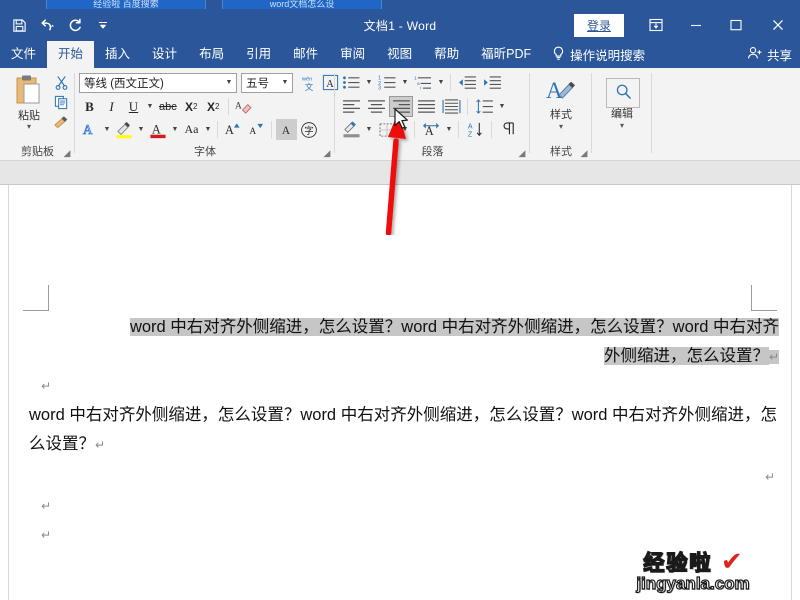 This screenshot has height=600, width=800. What do you see at coordinates (584, 153) in the screenshot?
I see `styles-dialog-launcher: ◢` at bounding box center [584, 153].